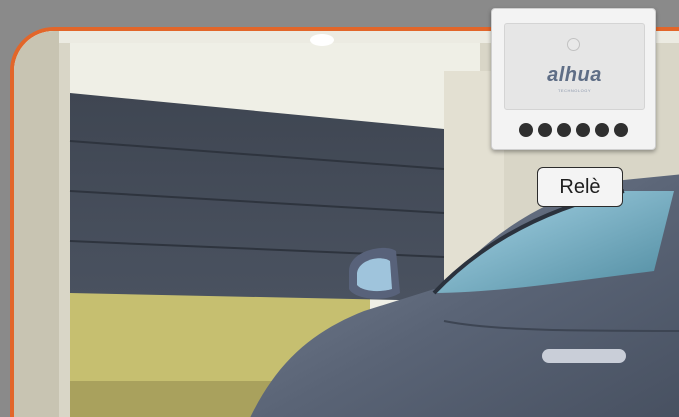 The image size is (679, 417). I want to click on relay-front-panel: alhua TECHNOLOGY, so click(574, 66).